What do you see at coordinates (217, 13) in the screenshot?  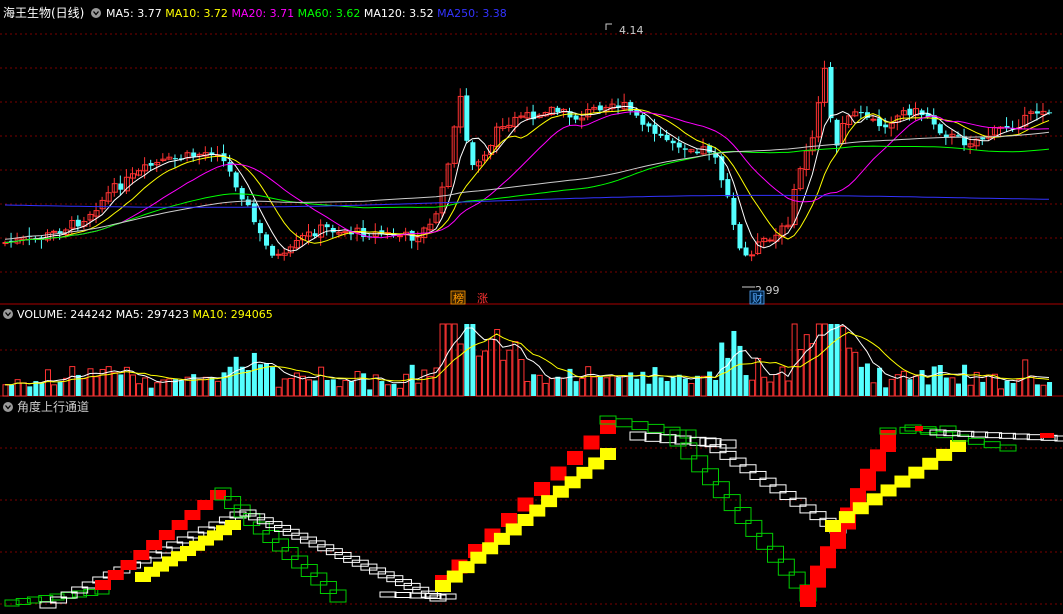 I see `legend-value: 3.72` at bounding box center [217, 13].